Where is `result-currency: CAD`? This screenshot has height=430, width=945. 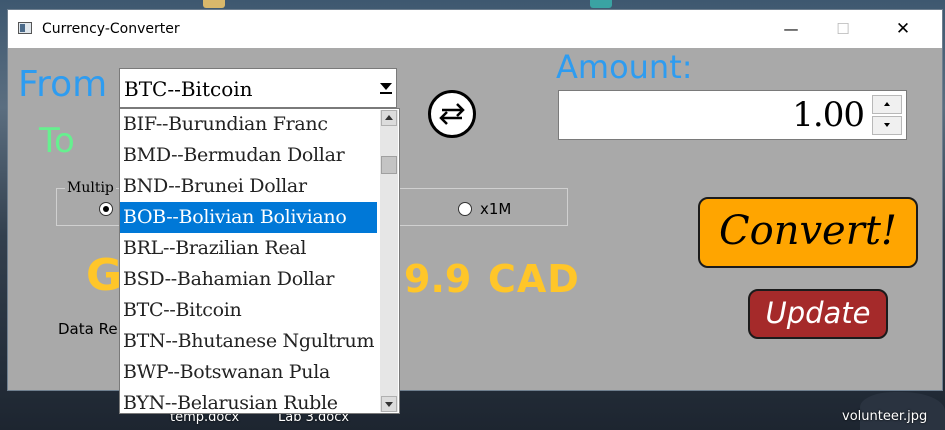 result-currency: CAD is located at coordinates (534, 279).